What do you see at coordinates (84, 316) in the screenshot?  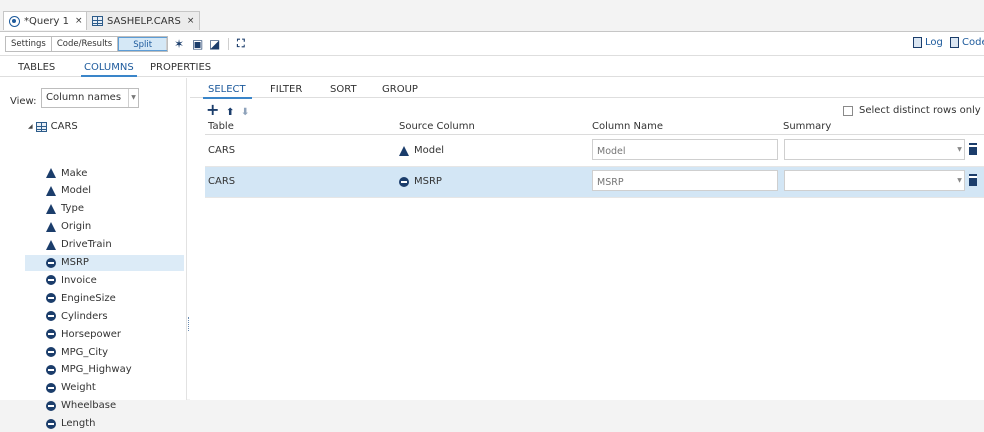 I see `tree-item-label: Cylinders` at bounding box center [84, 316].